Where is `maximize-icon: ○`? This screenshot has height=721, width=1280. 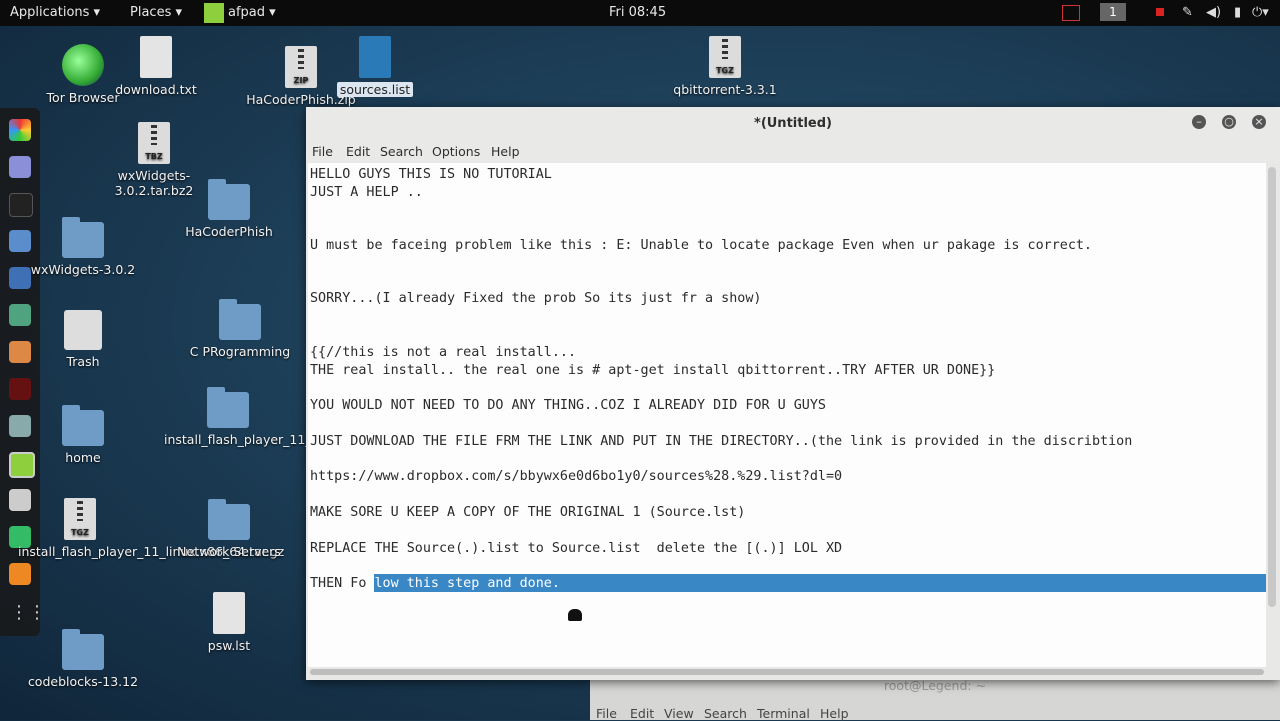 maximize-icon: ○ is located at coordinates (1229, 122).